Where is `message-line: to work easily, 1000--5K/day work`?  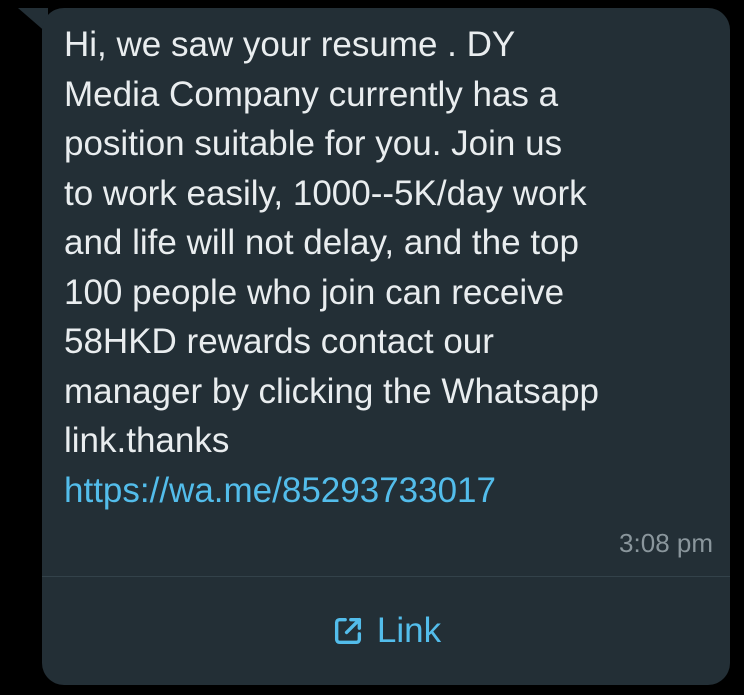
message-line: to work easily, 1000--5K/day work is located at coordinates (325, 193).